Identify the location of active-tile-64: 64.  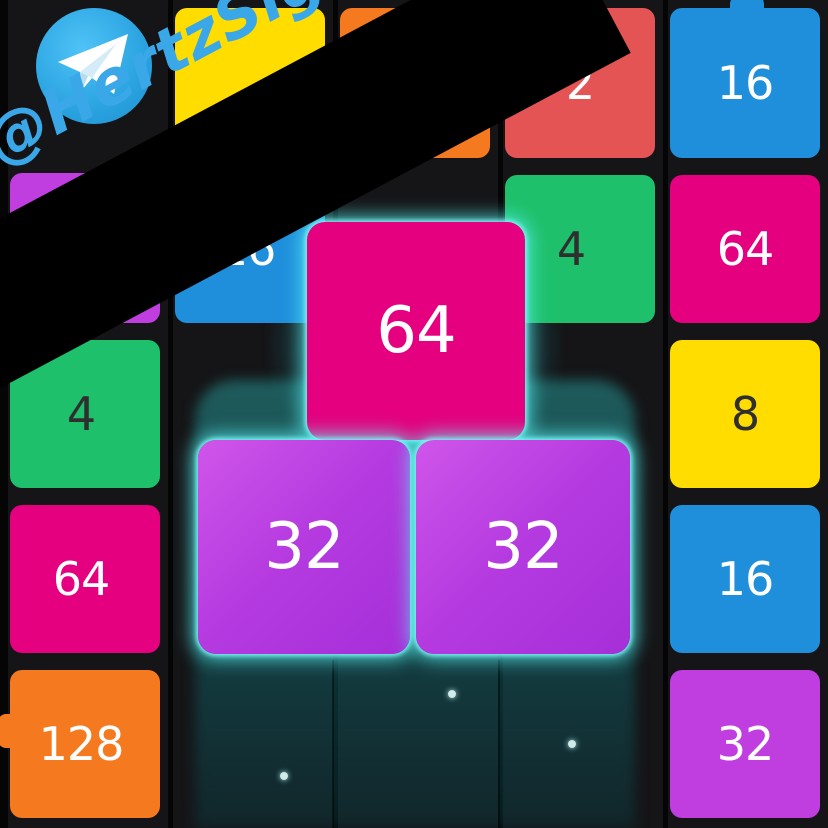
(416, 331).